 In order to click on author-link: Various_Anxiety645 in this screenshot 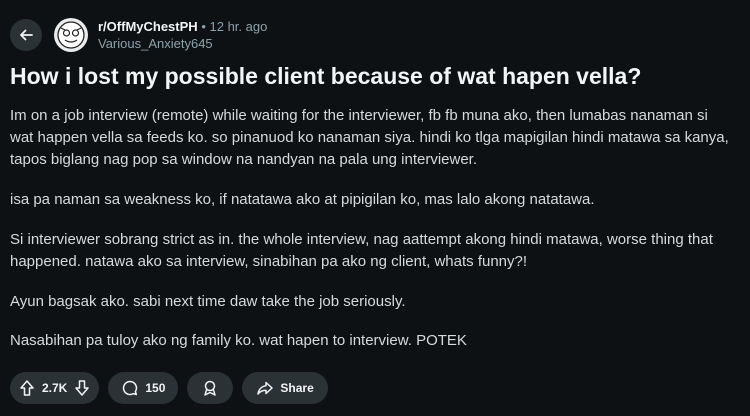, I will do `click(182, 43)`.